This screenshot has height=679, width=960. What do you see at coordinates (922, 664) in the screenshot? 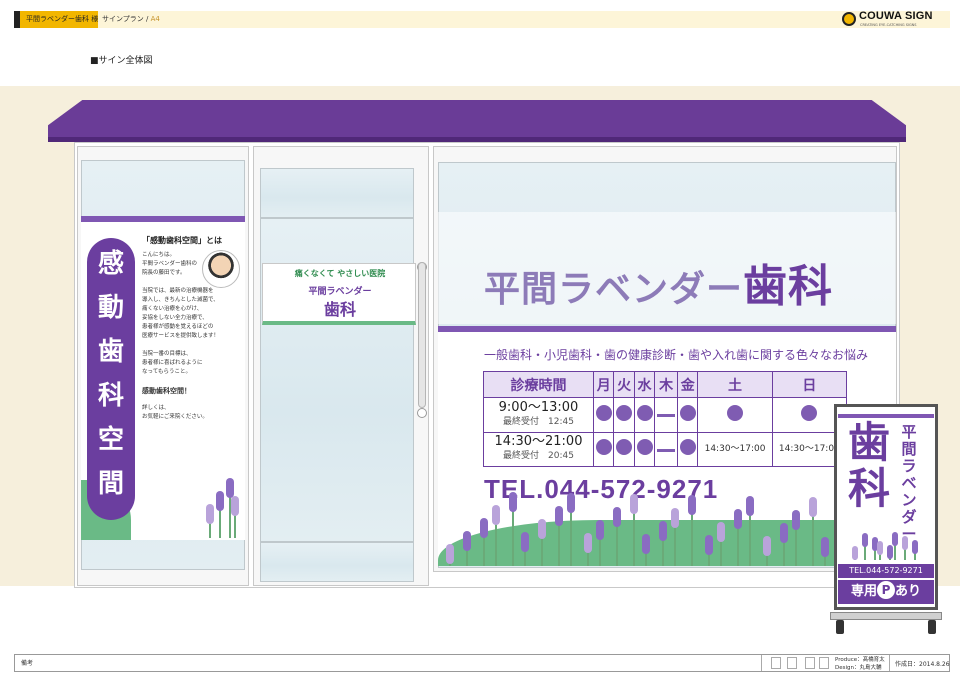
I see `creation-date: 作成日：2014.8.26` at bounding box center [922, 664].